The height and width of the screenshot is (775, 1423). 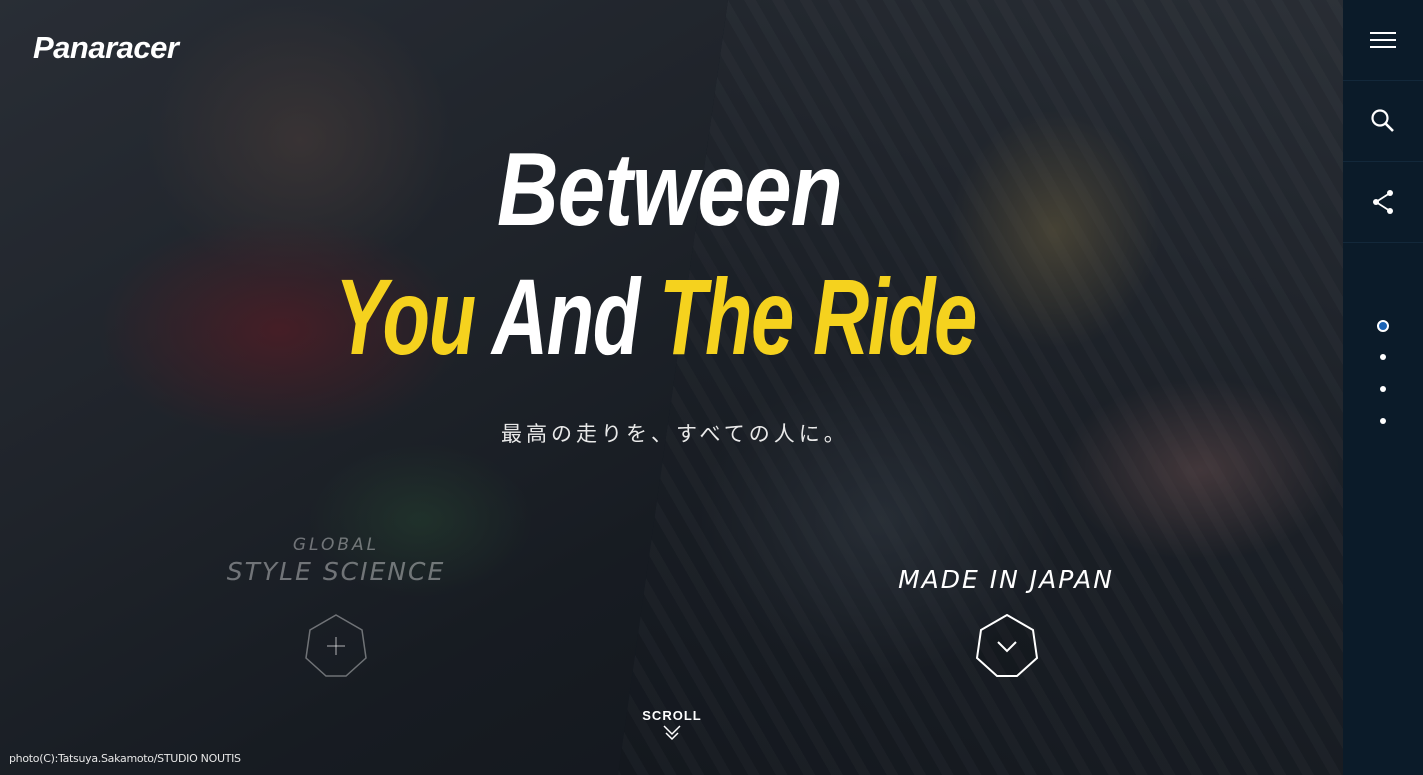 What do you see at coordinates (336, 646) in the screenshot?
I see `plus-icon` at bounding box center [336, 646].